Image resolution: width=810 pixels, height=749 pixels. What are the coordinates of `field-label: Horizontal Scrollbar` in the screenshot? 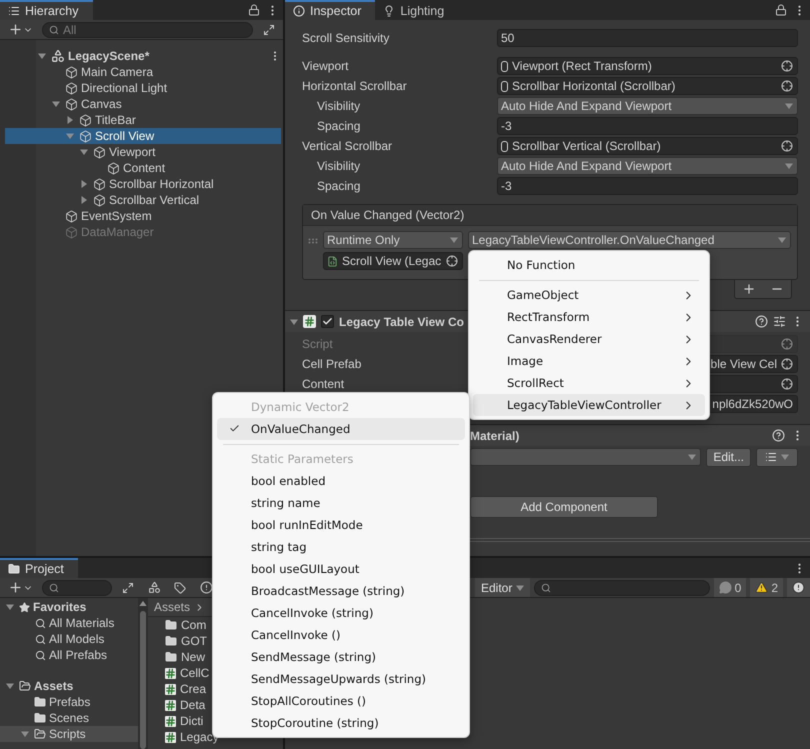 It's located at (355, 86).